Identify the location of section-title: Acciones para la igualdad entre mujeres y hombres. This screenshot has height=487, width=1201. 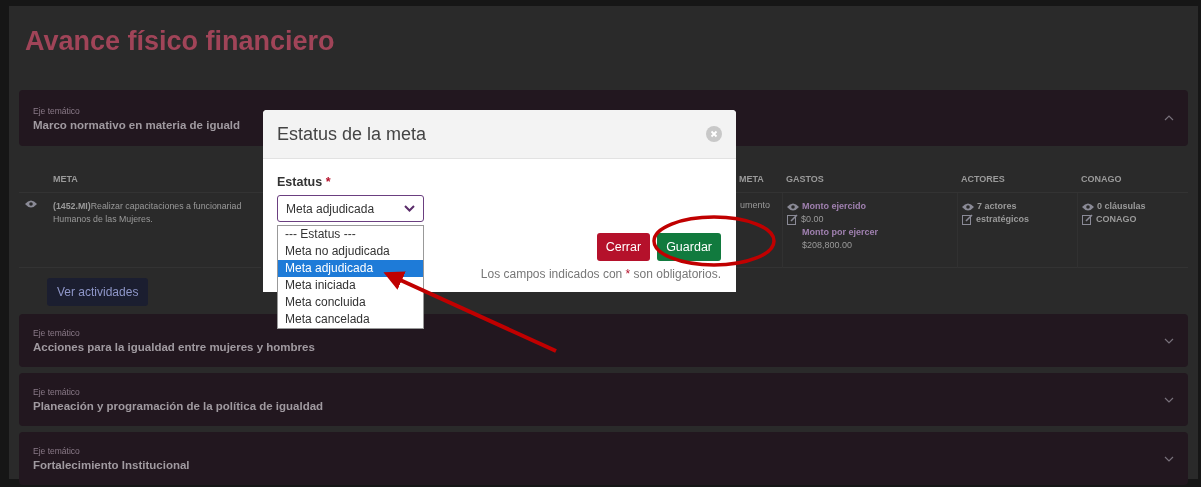
(174, 347).